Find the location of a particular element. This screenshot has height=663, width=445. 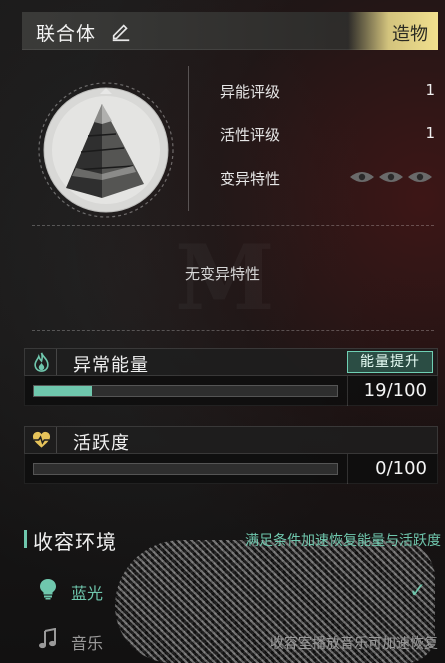

section-marker is located at coordinates (25, 539).